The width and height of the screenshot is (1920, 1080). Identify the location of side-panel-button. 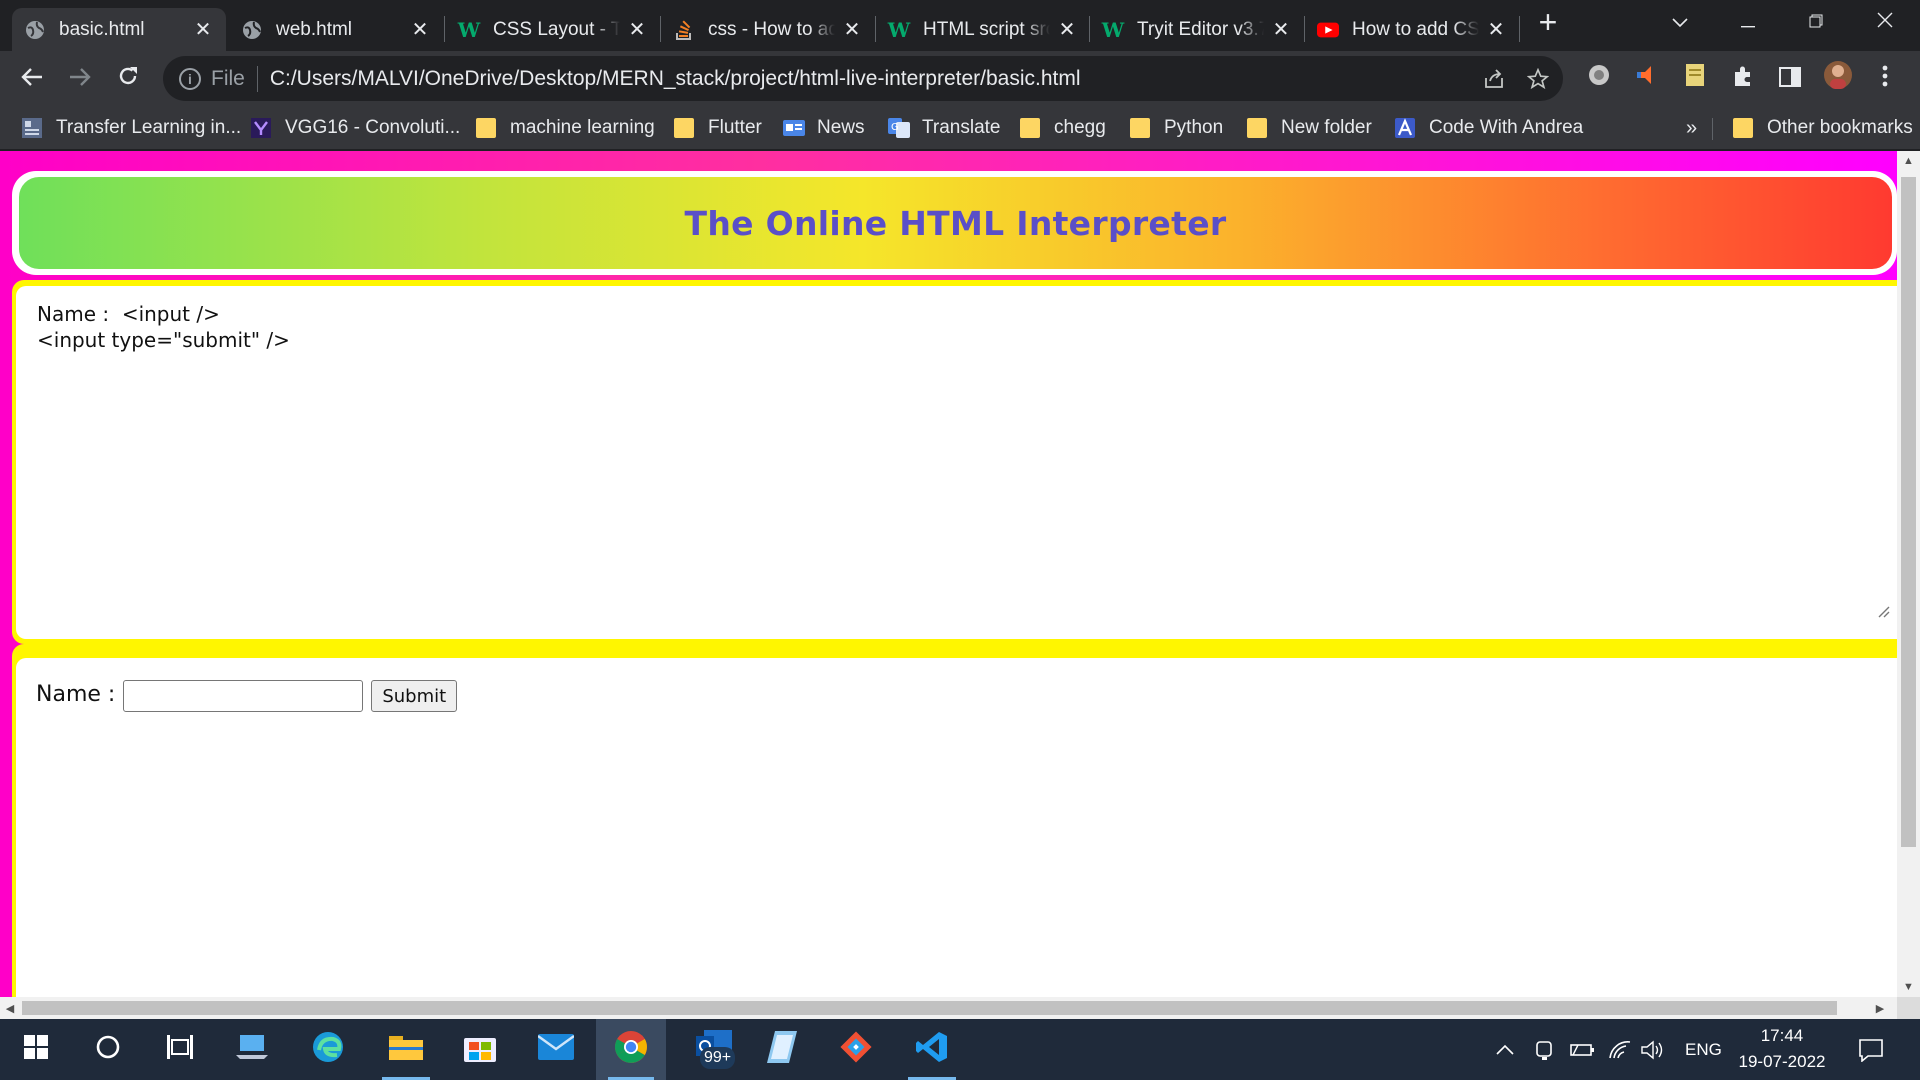
(1790, 78).